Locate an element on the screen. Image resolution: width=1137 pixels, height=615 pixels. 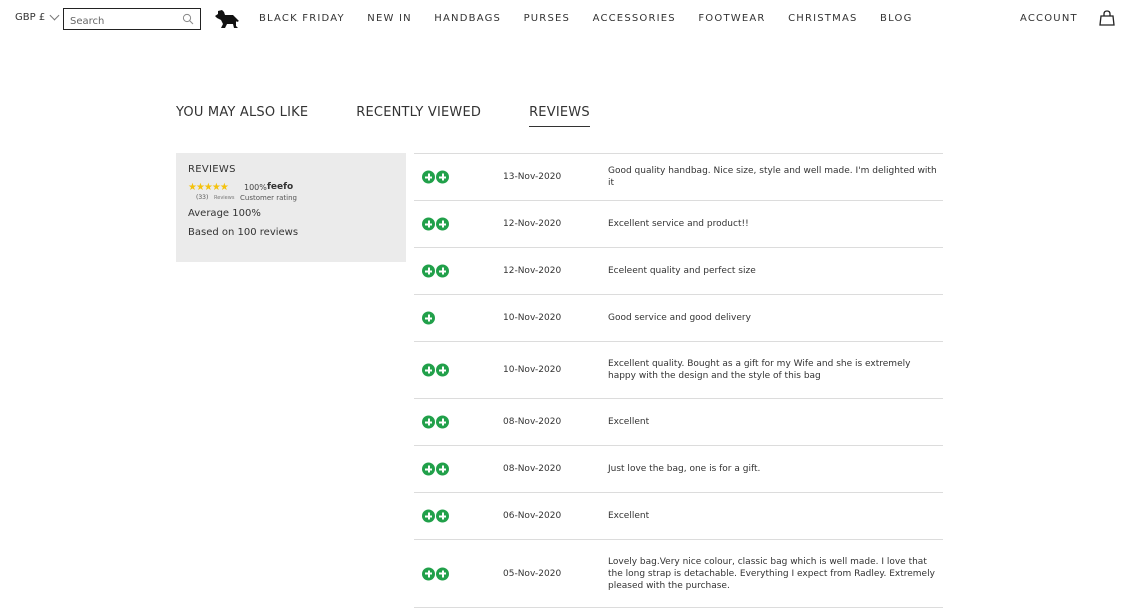
tab-recently-viewed: RECENTLY VIEWED is located at coordinates (418, 116).